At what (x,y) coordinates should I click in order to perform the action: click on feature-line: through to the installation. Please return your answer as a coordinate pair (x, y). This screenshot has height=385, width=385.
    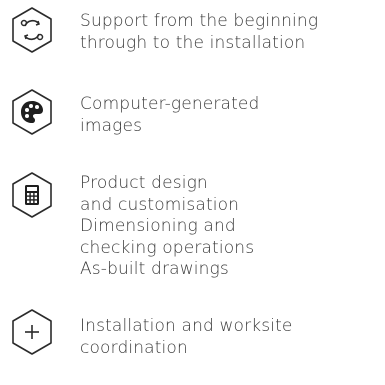
    Looking at the image, I should click on (193, 42).